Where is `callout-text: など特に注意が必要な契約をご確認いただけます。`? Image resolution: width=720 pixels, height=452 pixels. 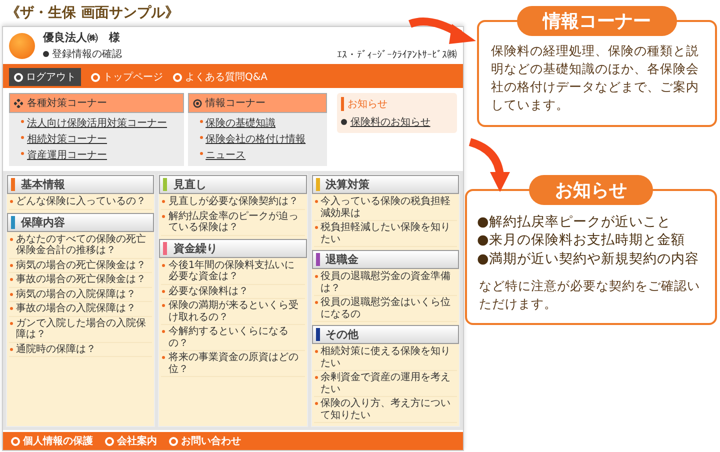
callout-text: など特に注意が必要な契約をご確認いただけます。 is located at coordinates (589, 295).